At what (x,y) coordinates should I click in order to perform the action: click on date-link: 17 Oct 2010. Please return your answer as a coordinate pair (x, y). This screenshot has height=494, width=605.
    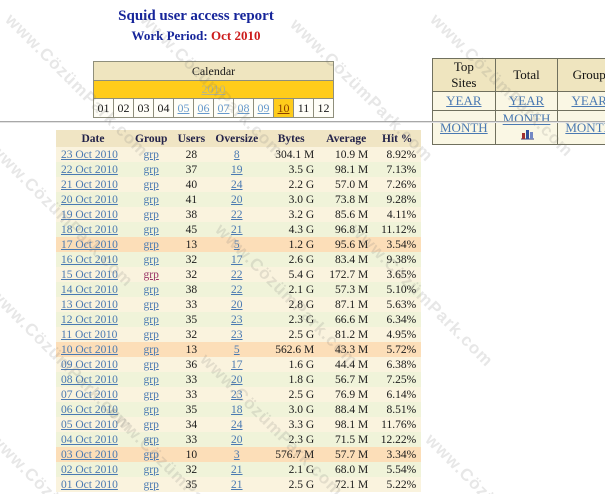
    Looking at the image, I should click on (89, 245).